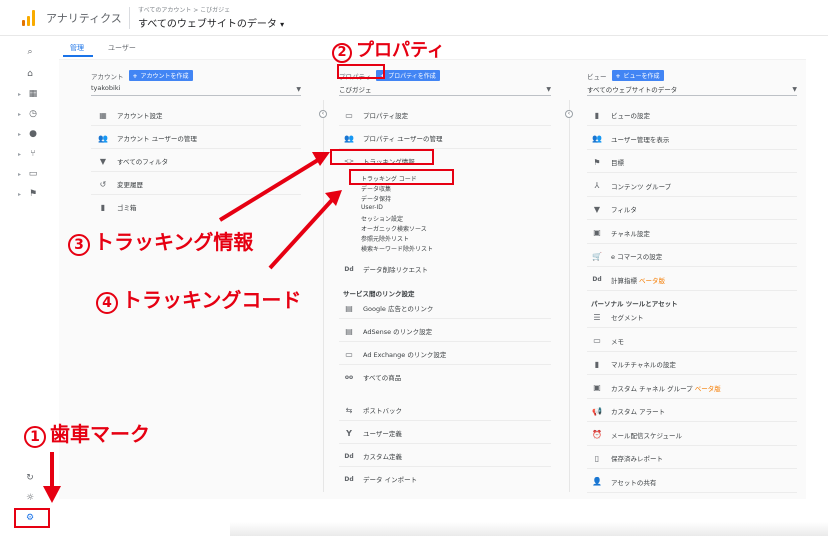 The width and height of the screenshot is (828, 536). Describe the element at coordinates (52, 494) in the screenshot. I see `arrowhead` at that location.